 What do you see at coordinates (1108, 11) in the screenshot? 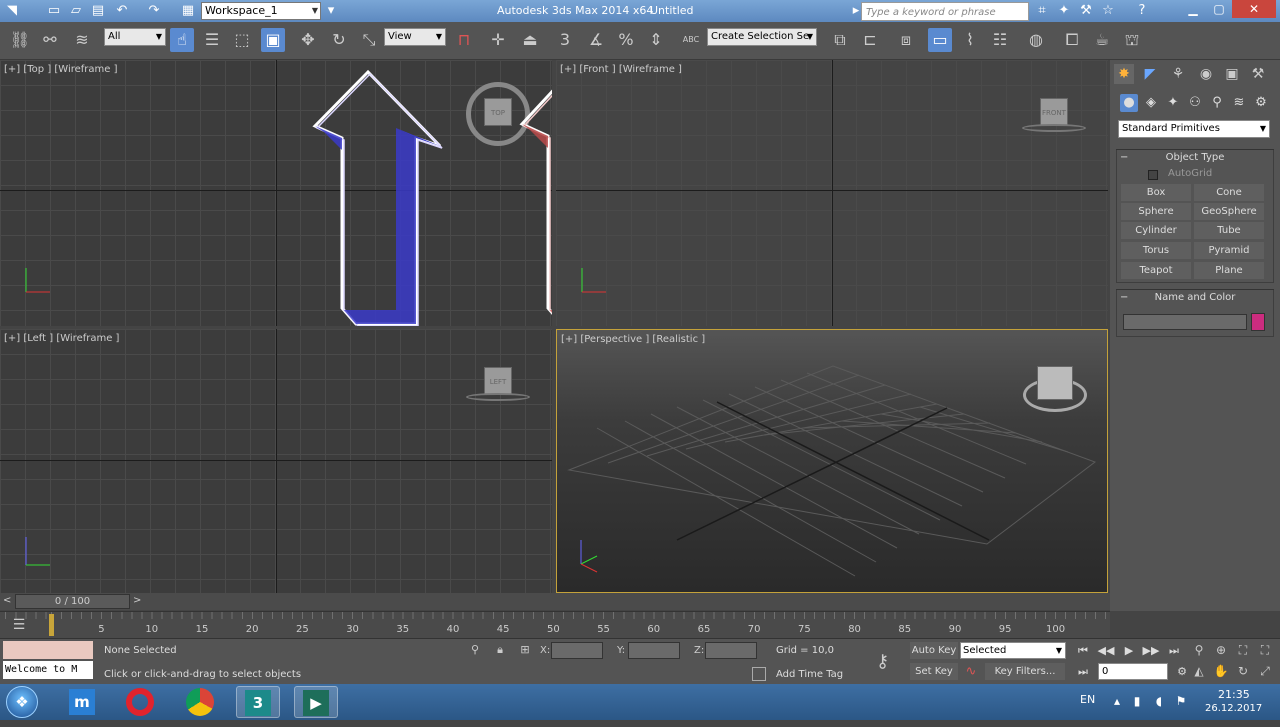
I see `favorites-star-icon: ☆` at bounding box center [1108, 11].